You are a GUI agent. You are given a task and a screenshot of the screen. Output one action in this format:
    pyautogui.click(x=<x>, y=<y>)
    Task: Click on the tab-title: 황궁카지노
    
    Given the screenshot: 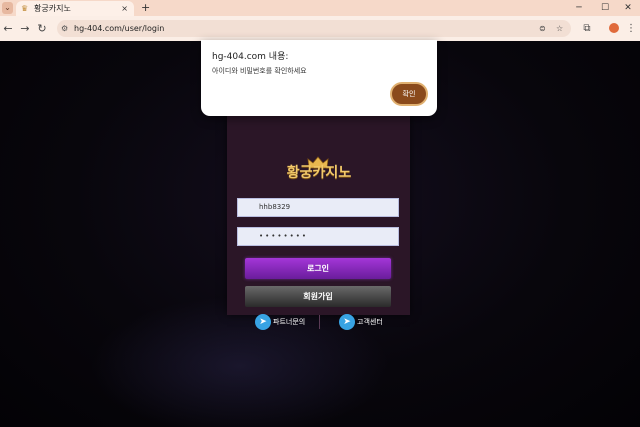 What is the action you would take?
    pyautogui.click(x=52, y=8)
    